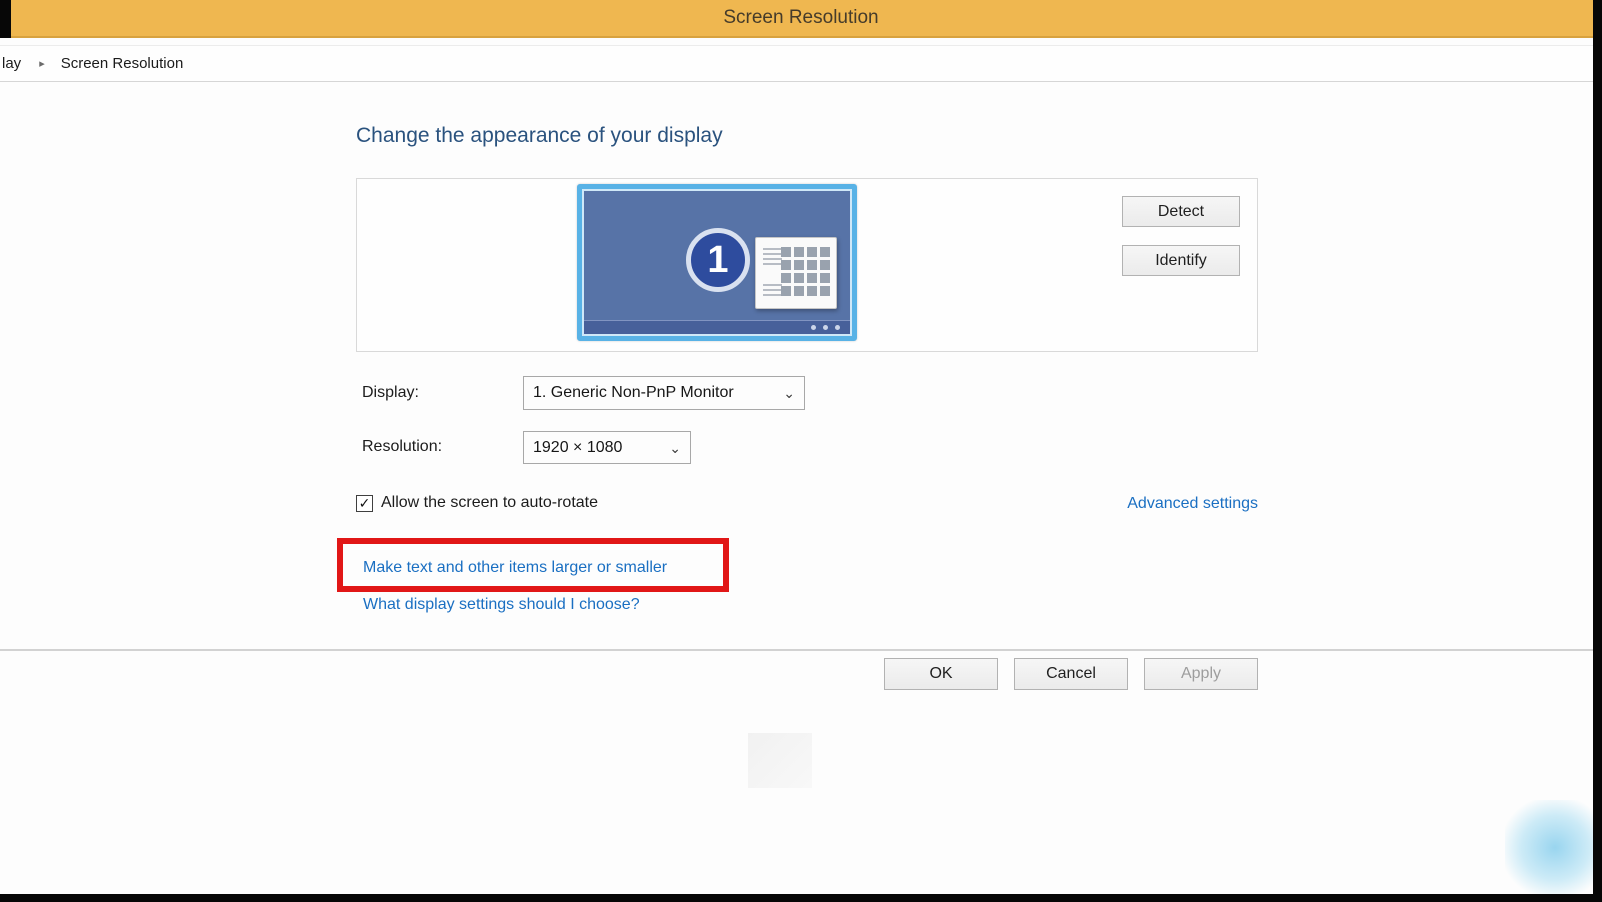 This screenshot has height=902, width=1602. Describe the element at coordinates (633, 392) in the screenshot. I see `display-select-value: 1. Generic Non-PnP Monitor` at that location.